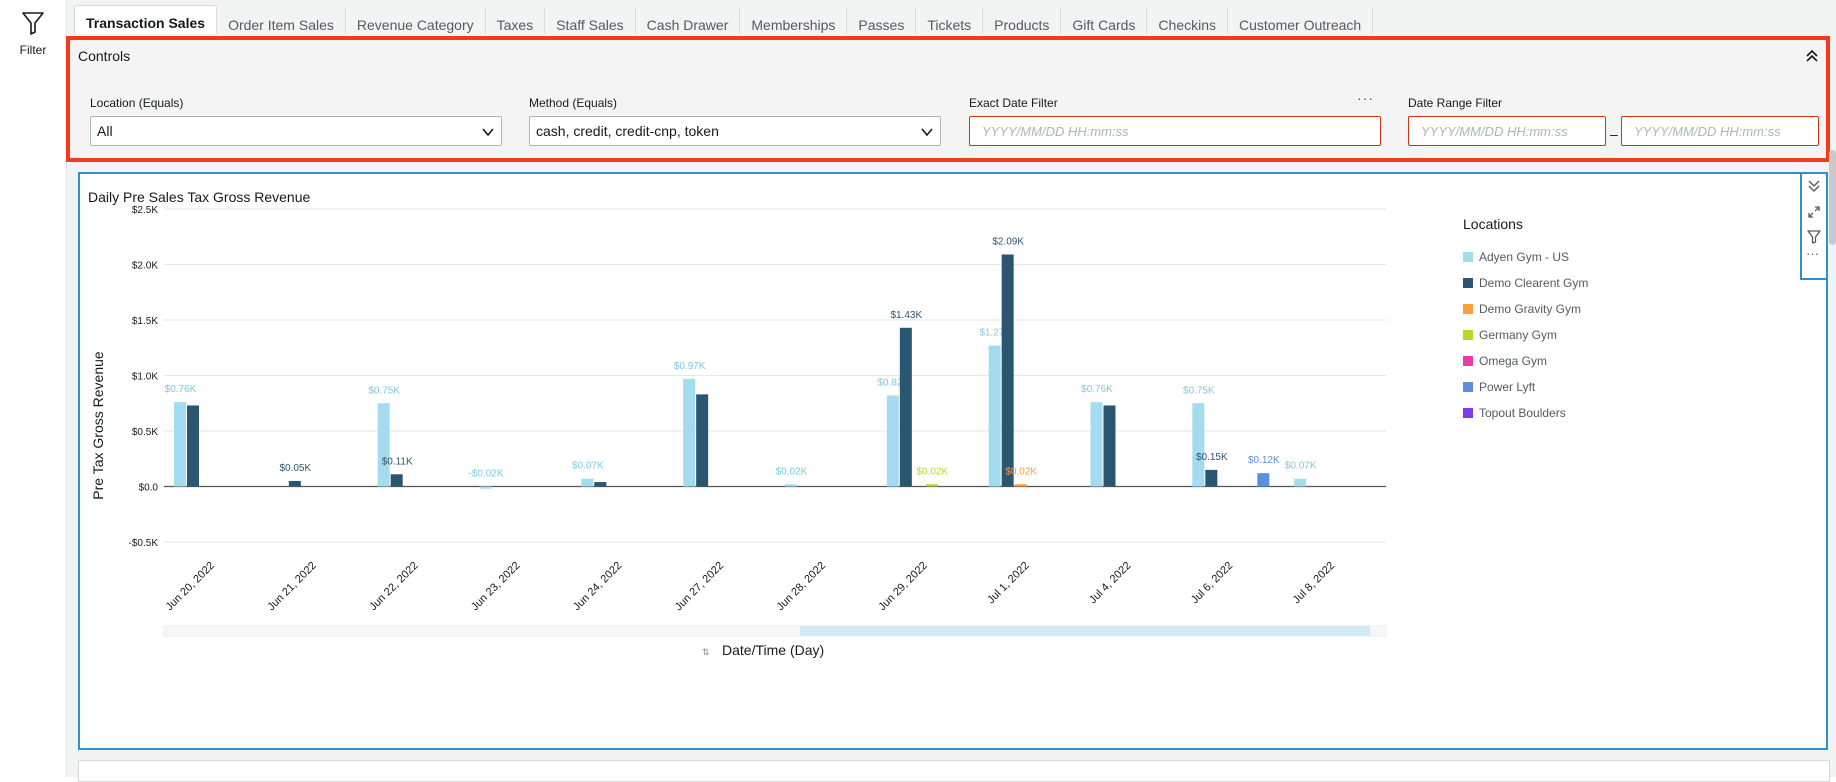 The height and width of the screenshot is (782, 1836). I want to click on data-label: $0.11K, so click(397, 461).